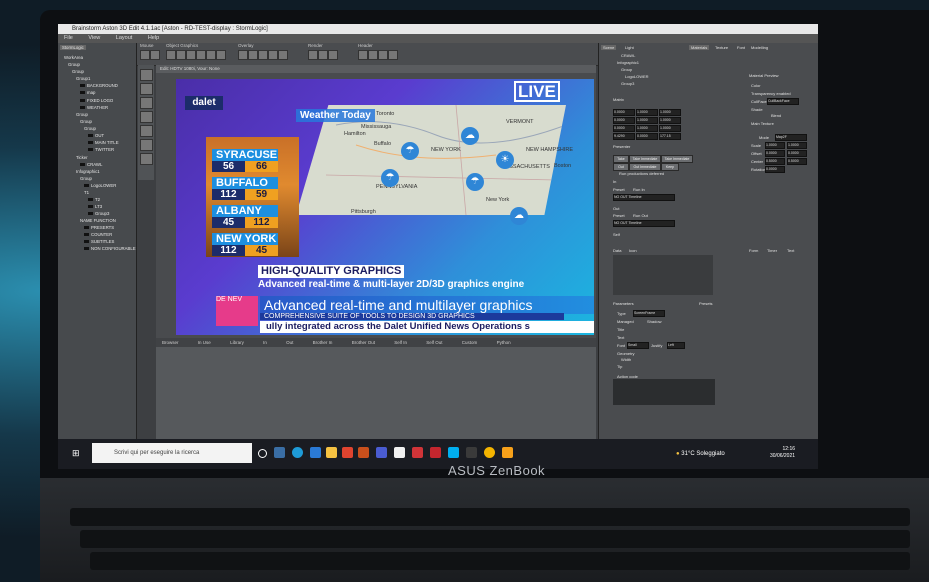 This screenshot has width=929, height=582. Describe the element at coordinates (644, 197) in the screenshot. I see `preset-in-select: NO OUT Timeline` at that location.